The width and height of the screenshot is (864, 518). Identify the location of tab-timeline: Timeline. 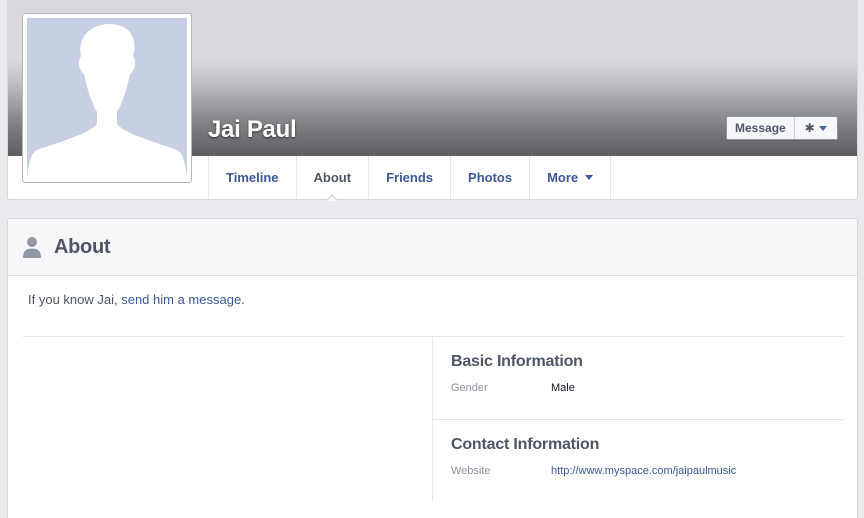
(253, 177).